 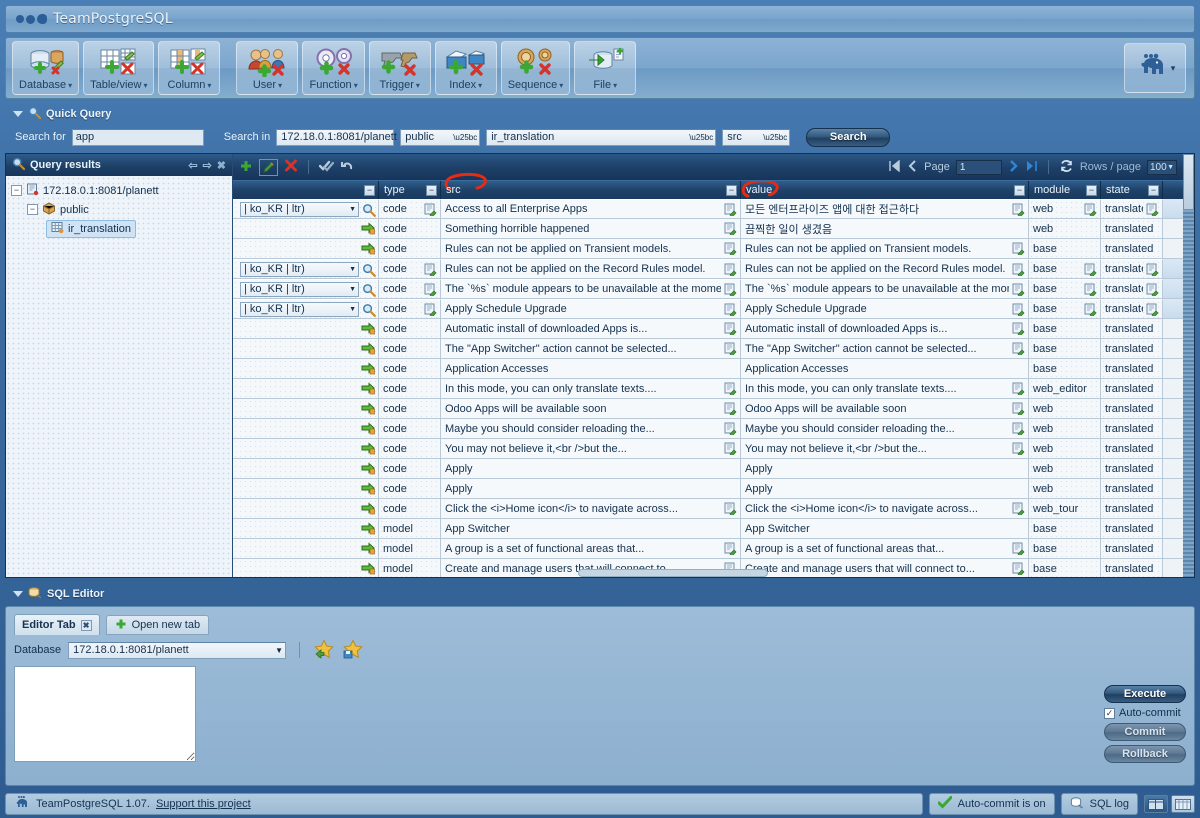 I want to click on undo-icon, so click(x=347, y=167).